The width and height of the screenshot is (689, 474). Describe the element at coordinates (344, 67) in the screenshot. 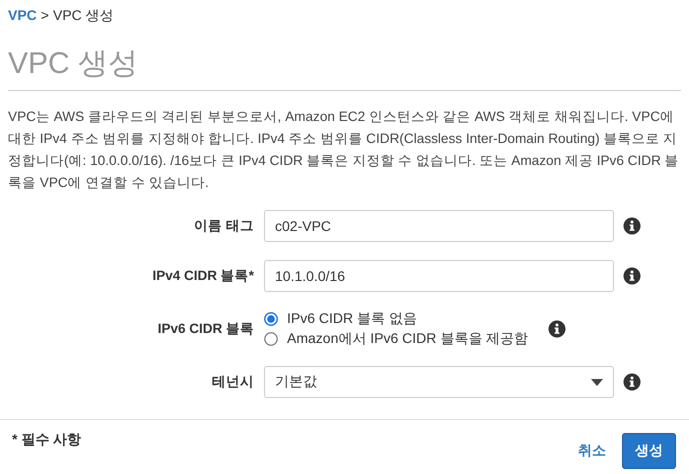

I see `page-title: VPC 생성` at that location.